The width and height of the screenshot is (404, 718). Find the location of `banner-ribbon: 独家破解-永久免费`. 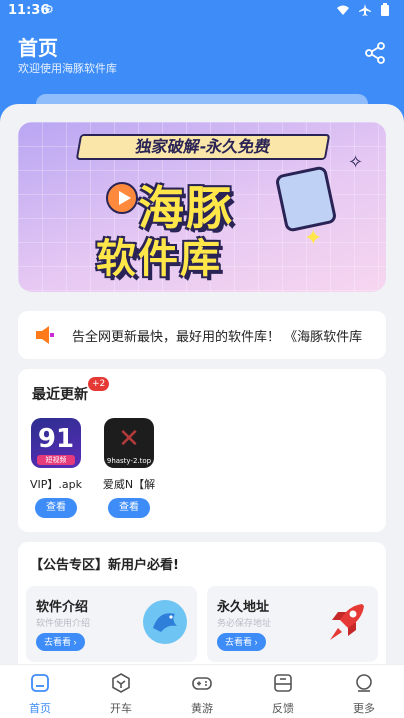

banner-ribbon: 独家破解-永久免费 is located at coordinates (203, 147).